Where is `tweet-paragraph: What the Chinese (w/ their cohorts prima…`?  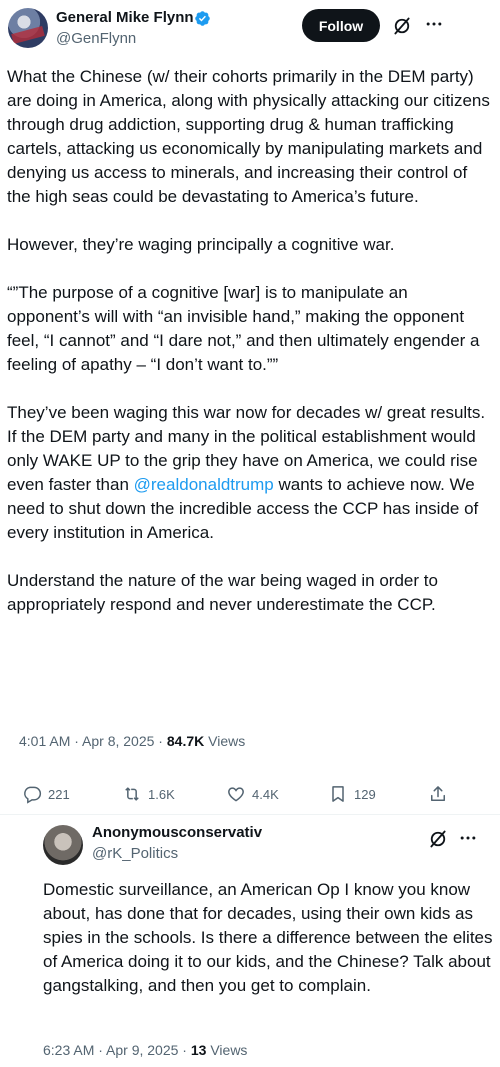 tweet-paragraph: What the Chinese (w/ their cohorts prima… is located at coordinates (251, 136).